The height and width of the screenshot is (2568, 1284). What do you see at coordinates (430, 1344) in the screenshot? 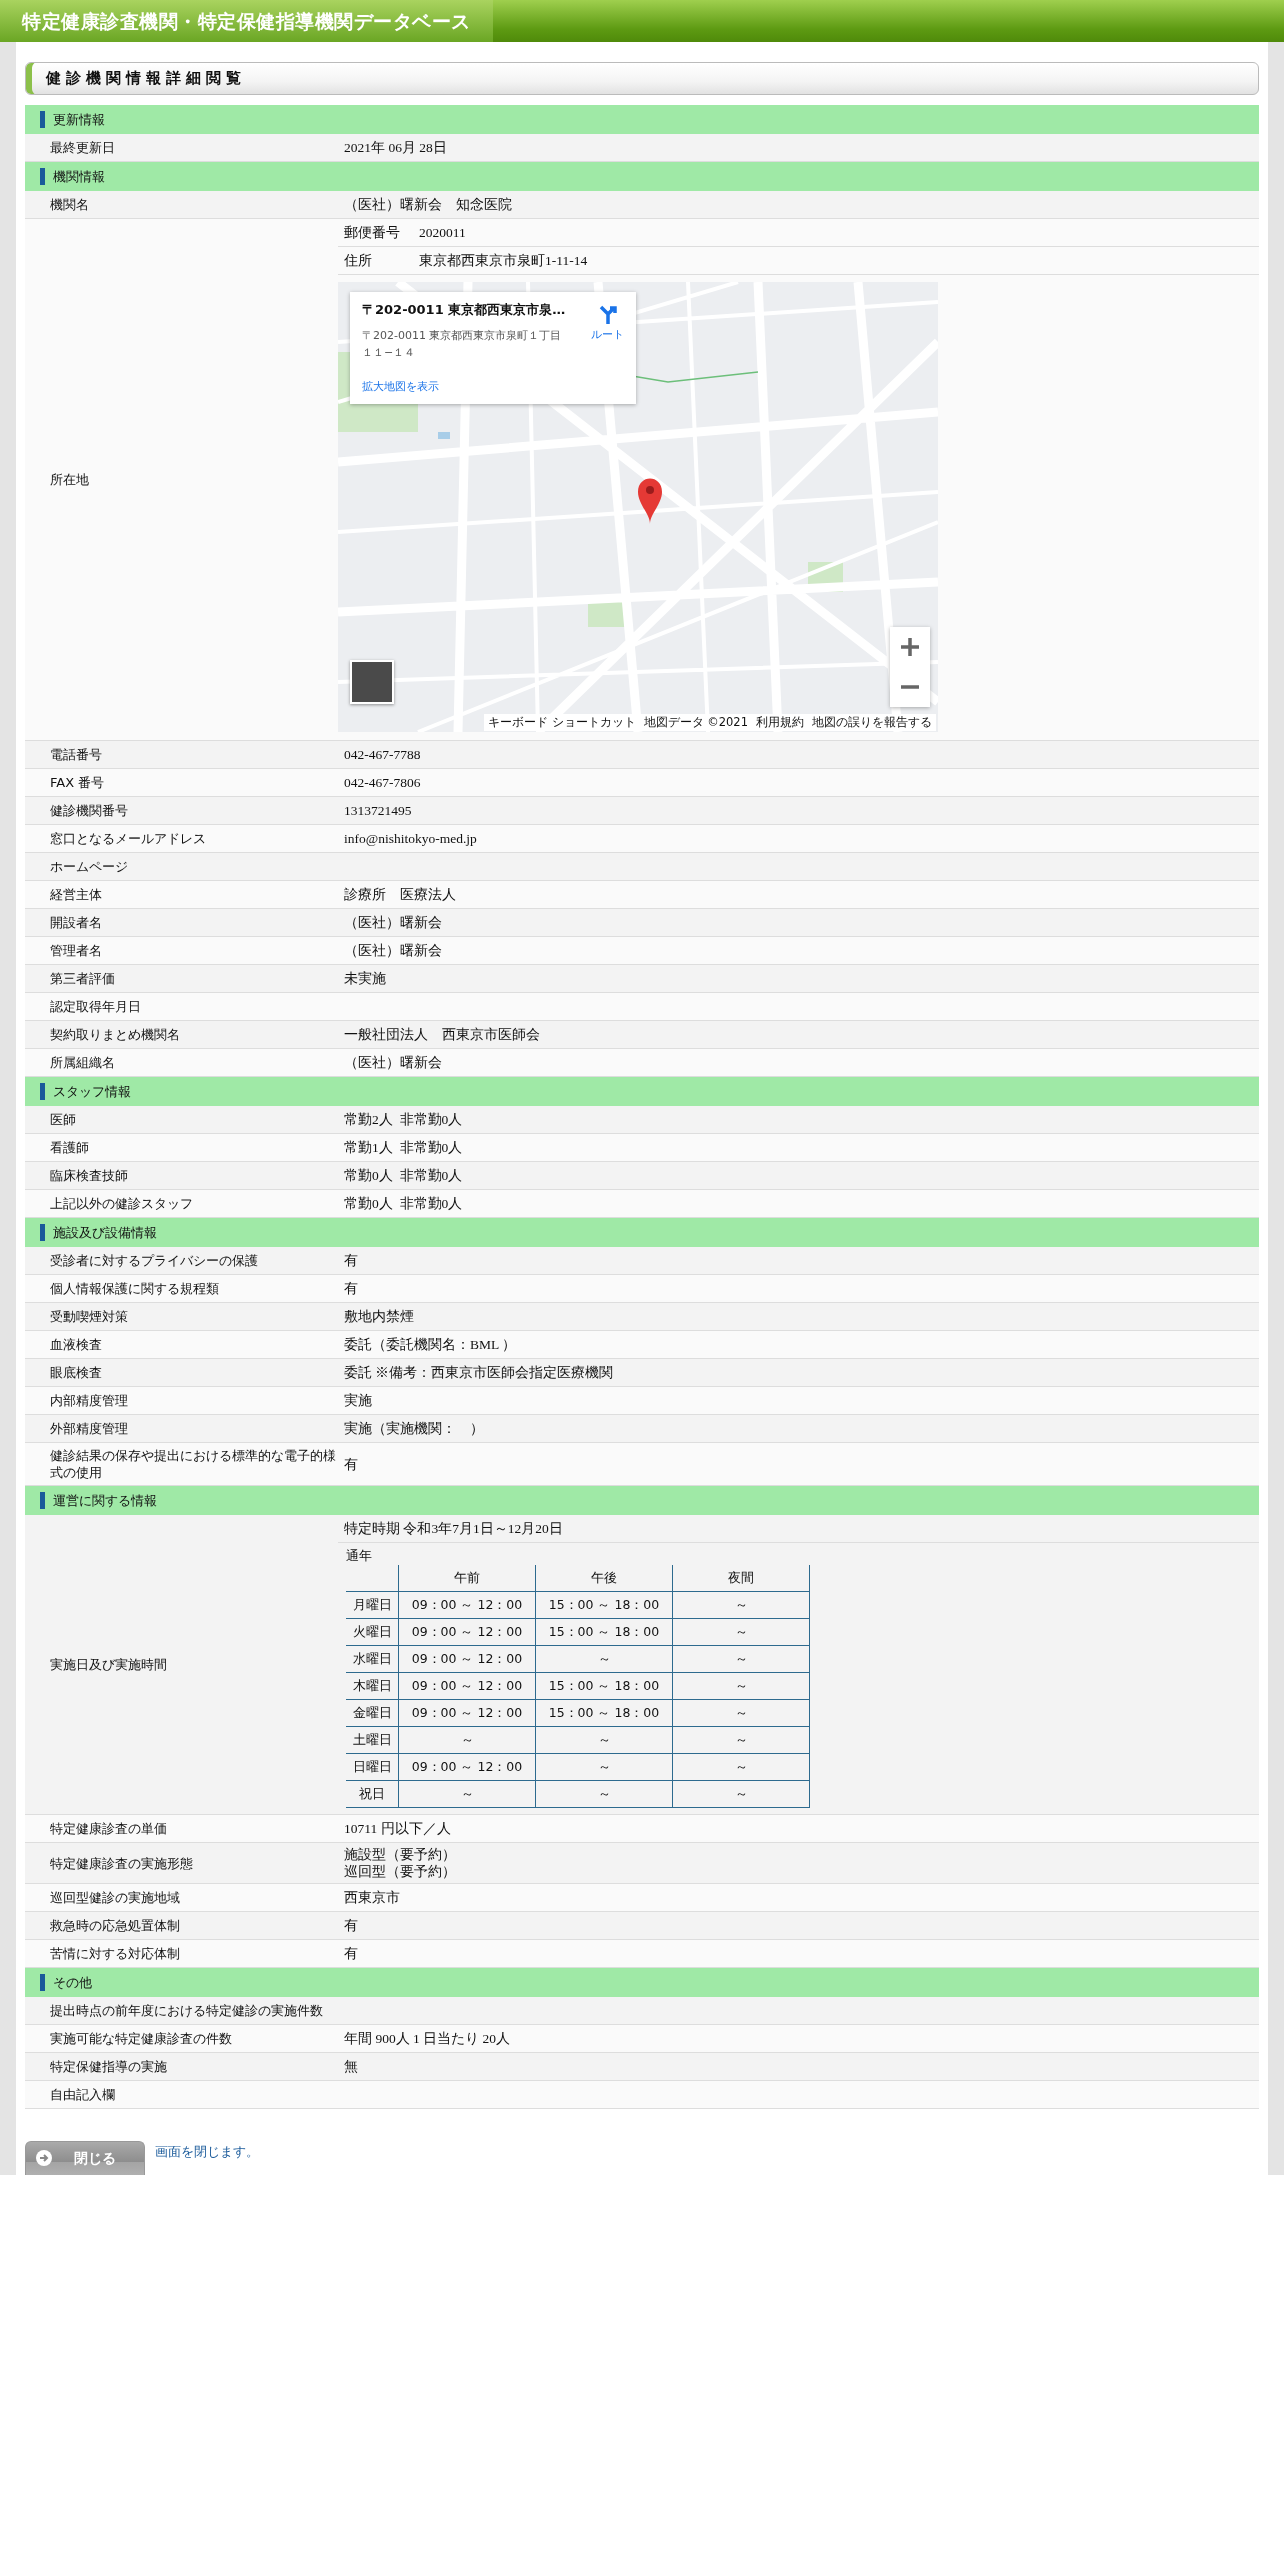
I see `field-value: 委託（委託機関名：BML ）` at bounding box center [430, 1344].